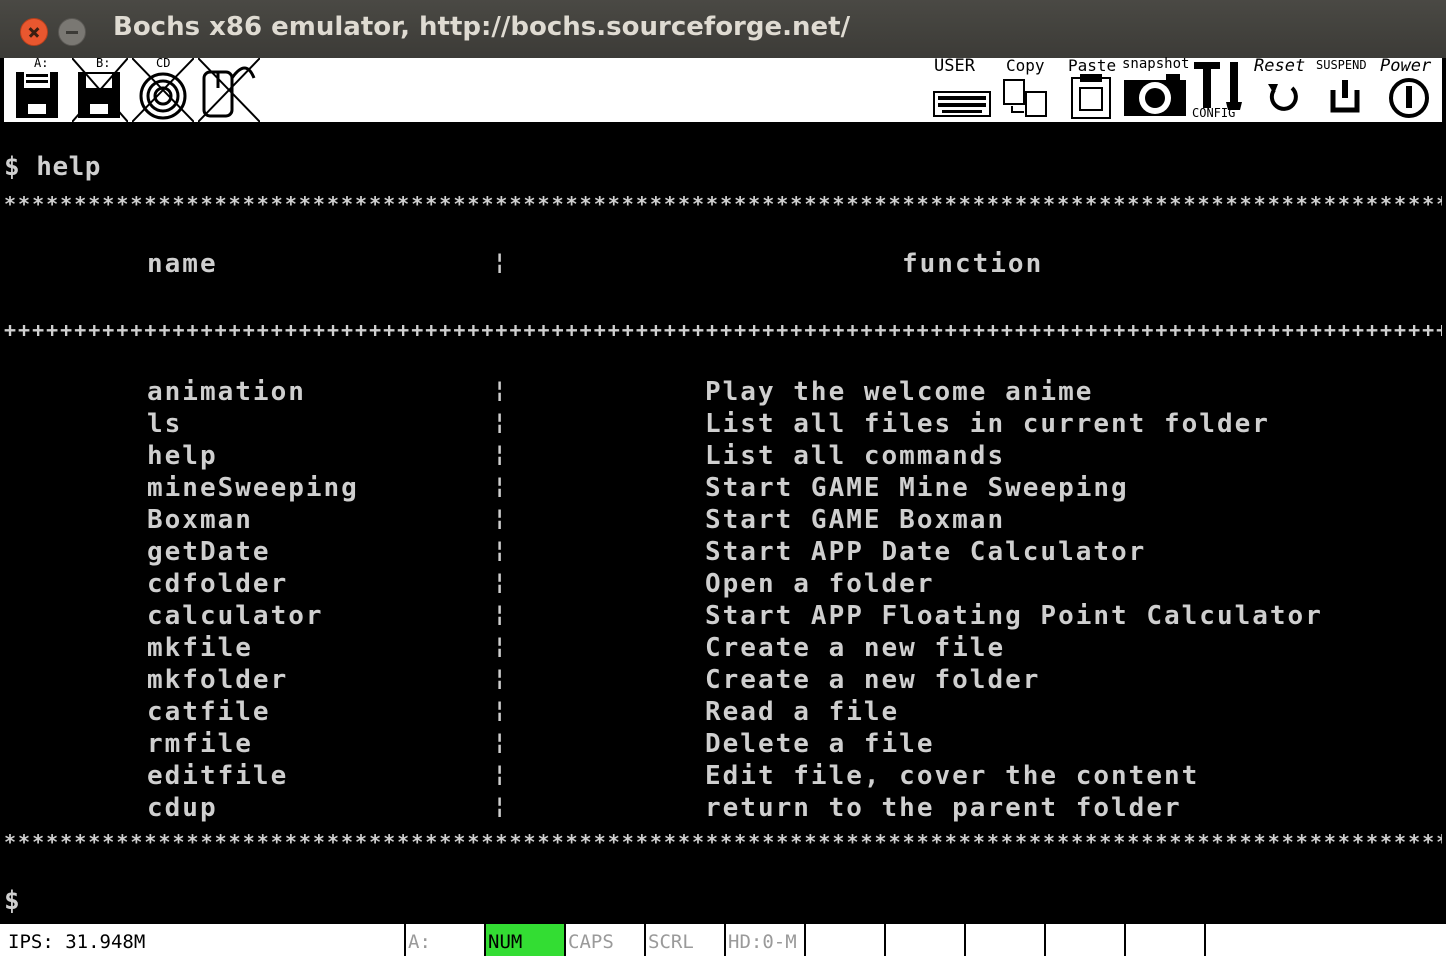 The image size is (1446, 956). Describe the element at coordinates (873, 680) in the screenshot. I see `command-function: Create a new folder` at that location.